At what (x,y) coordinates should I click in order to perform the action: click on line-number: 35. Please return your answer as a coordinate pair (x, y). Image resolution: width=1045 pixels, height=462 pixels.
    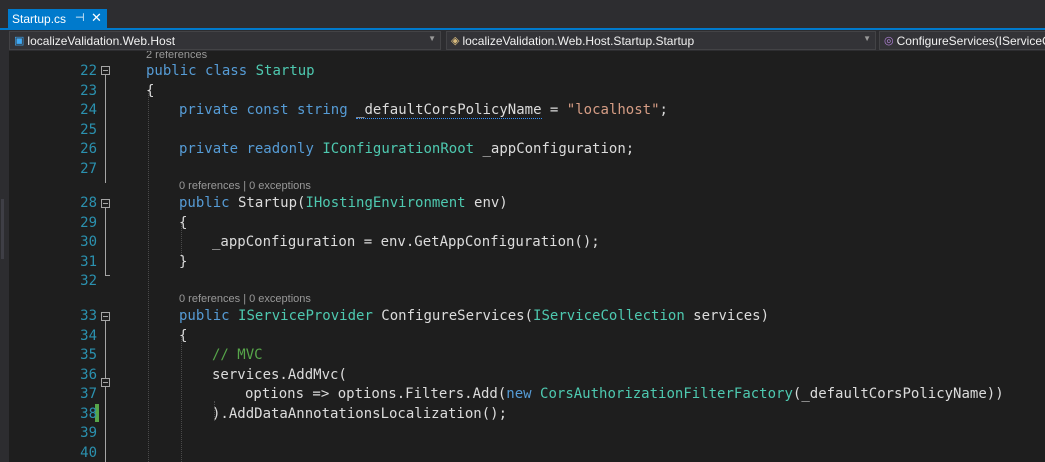
    Looking at the image, I should click on (88, 355).